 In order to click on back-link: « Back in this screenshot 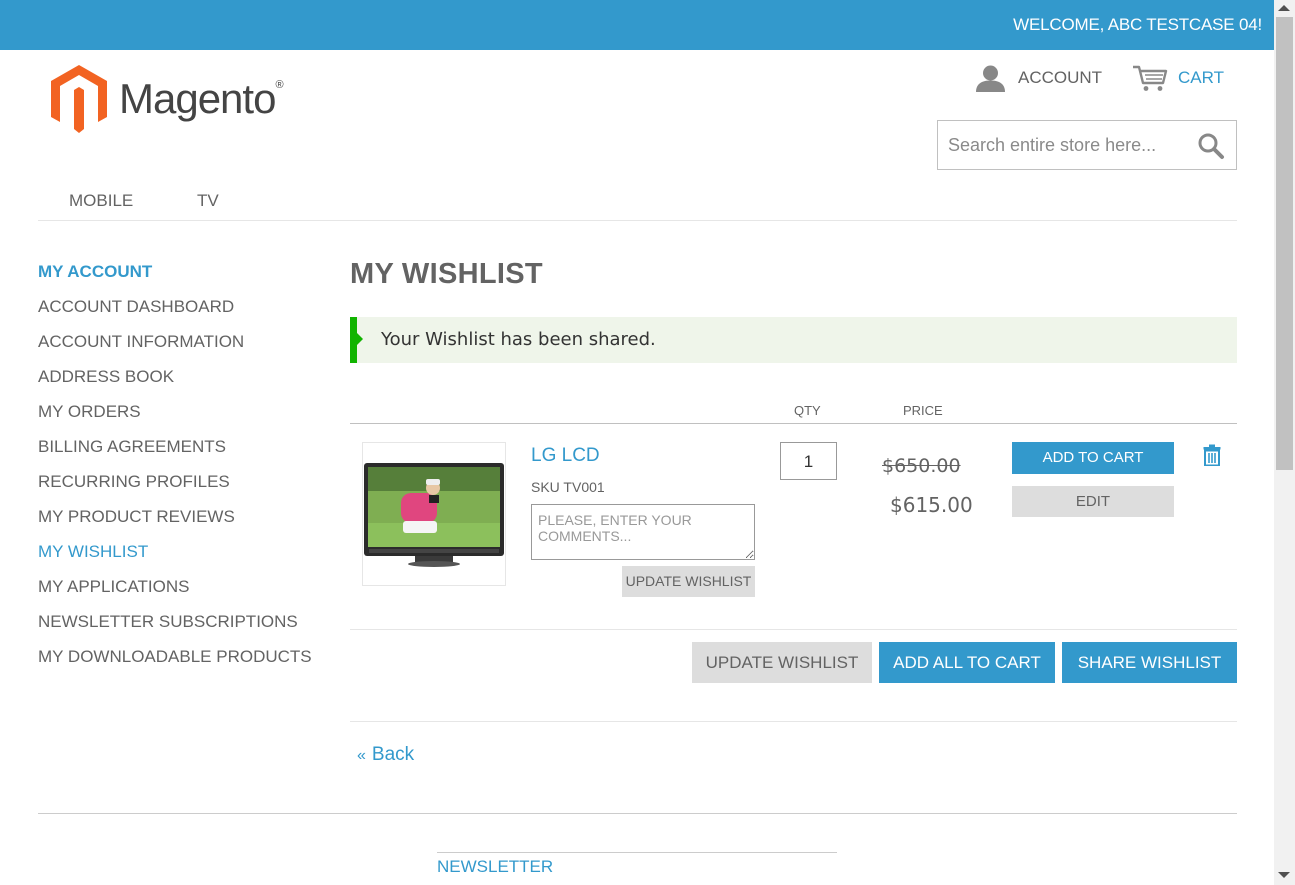, I will do `click(385, 755)`.